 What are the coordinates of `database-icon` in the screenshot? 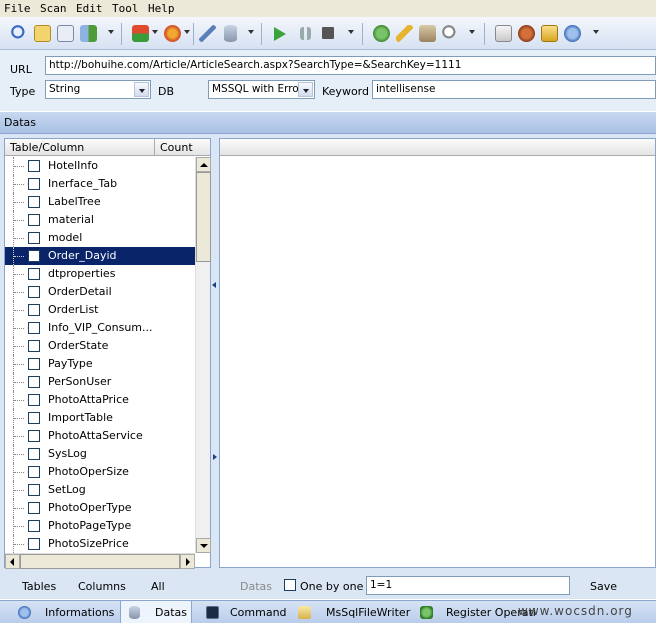 It's located at (230, 33).